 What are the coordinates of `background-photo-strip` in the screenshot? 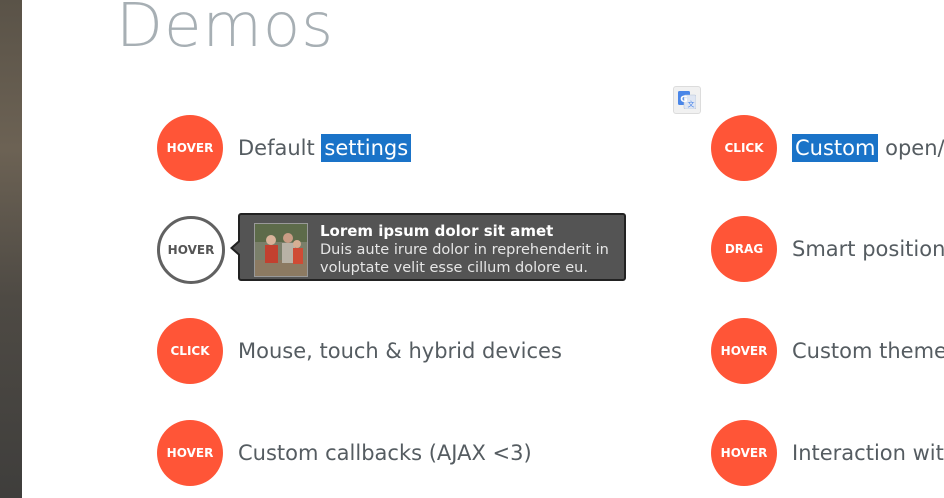 It's located at (11, 249).